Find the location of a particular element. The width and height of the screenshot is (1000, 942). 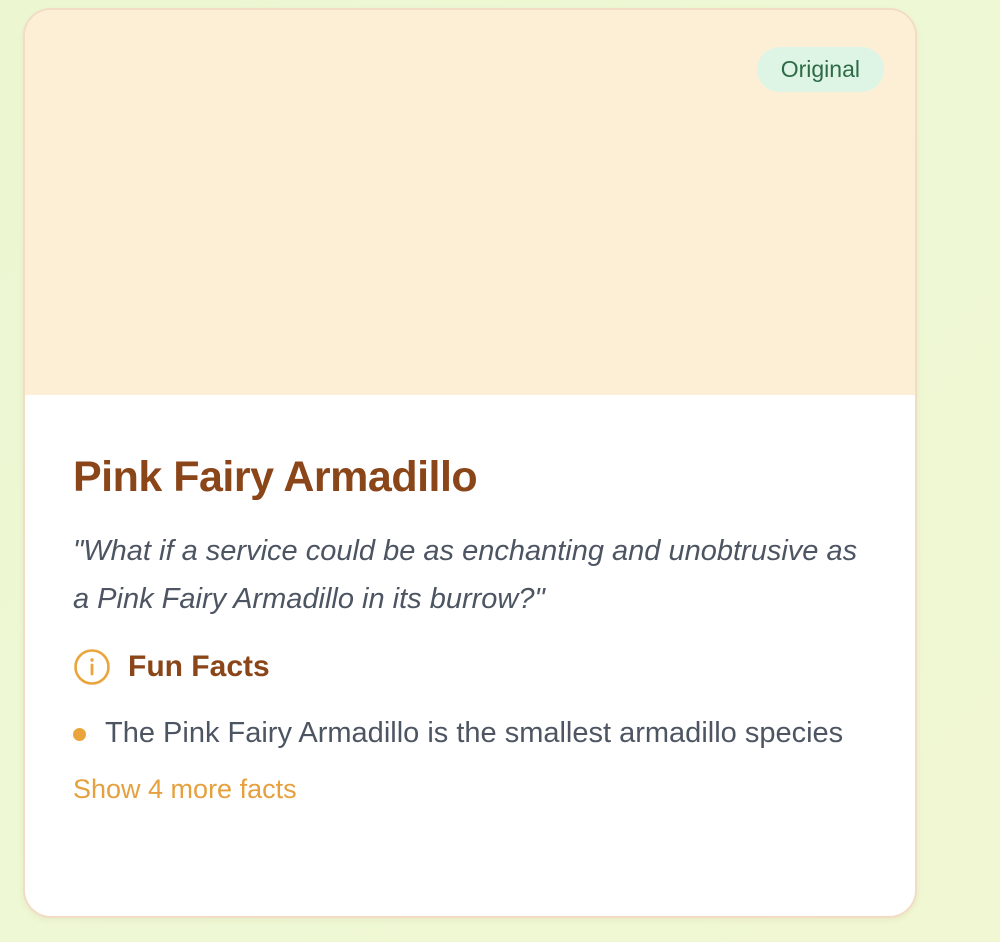

fun-facts-header: Fun Facts is located at coordinates (470, 667).